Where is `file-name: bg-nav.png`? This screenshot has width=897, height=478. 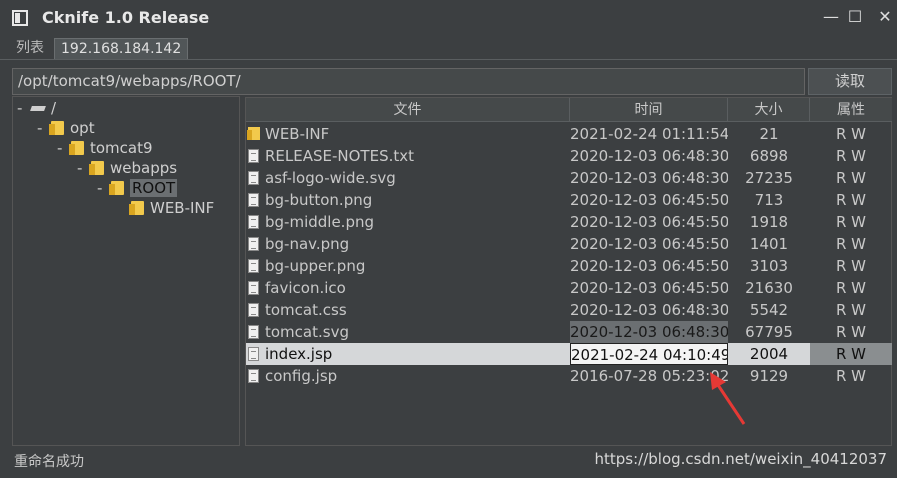
file-name: bg-nav.png is located at coordinates (307, 244).